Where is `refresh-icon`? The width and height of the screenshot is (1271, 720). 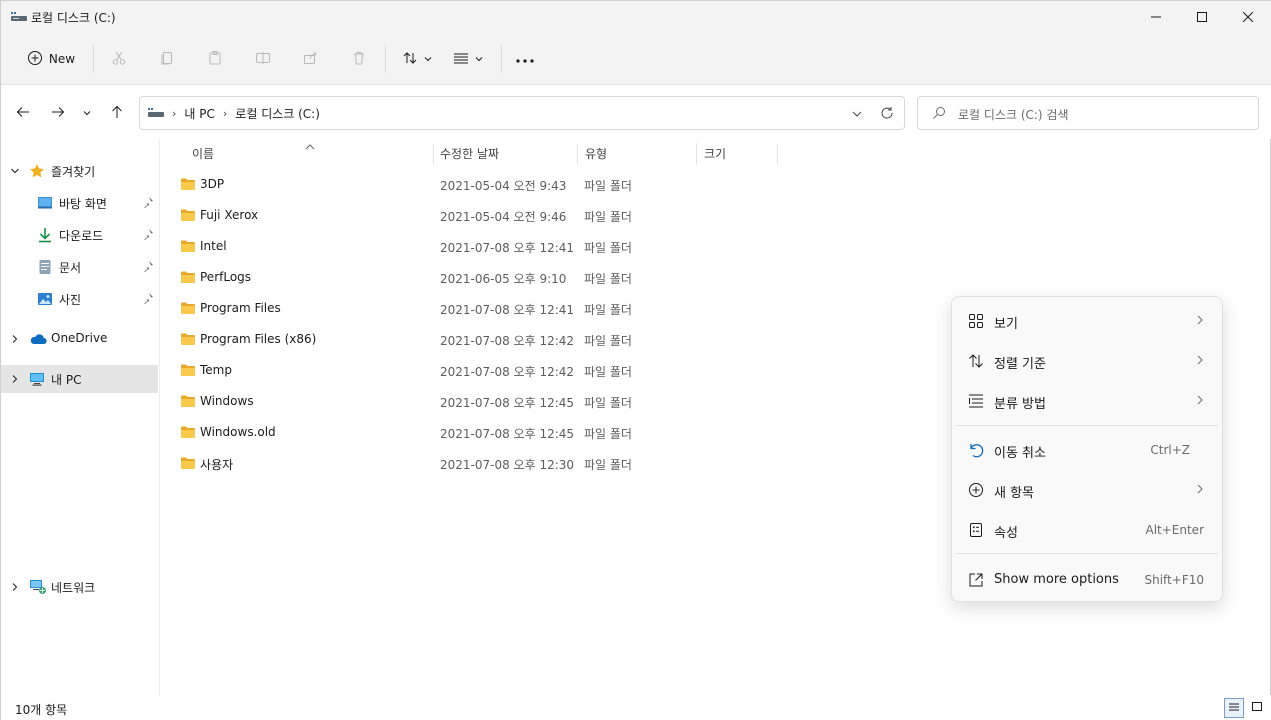
refresh-icon is located at coordinates (887, 113).